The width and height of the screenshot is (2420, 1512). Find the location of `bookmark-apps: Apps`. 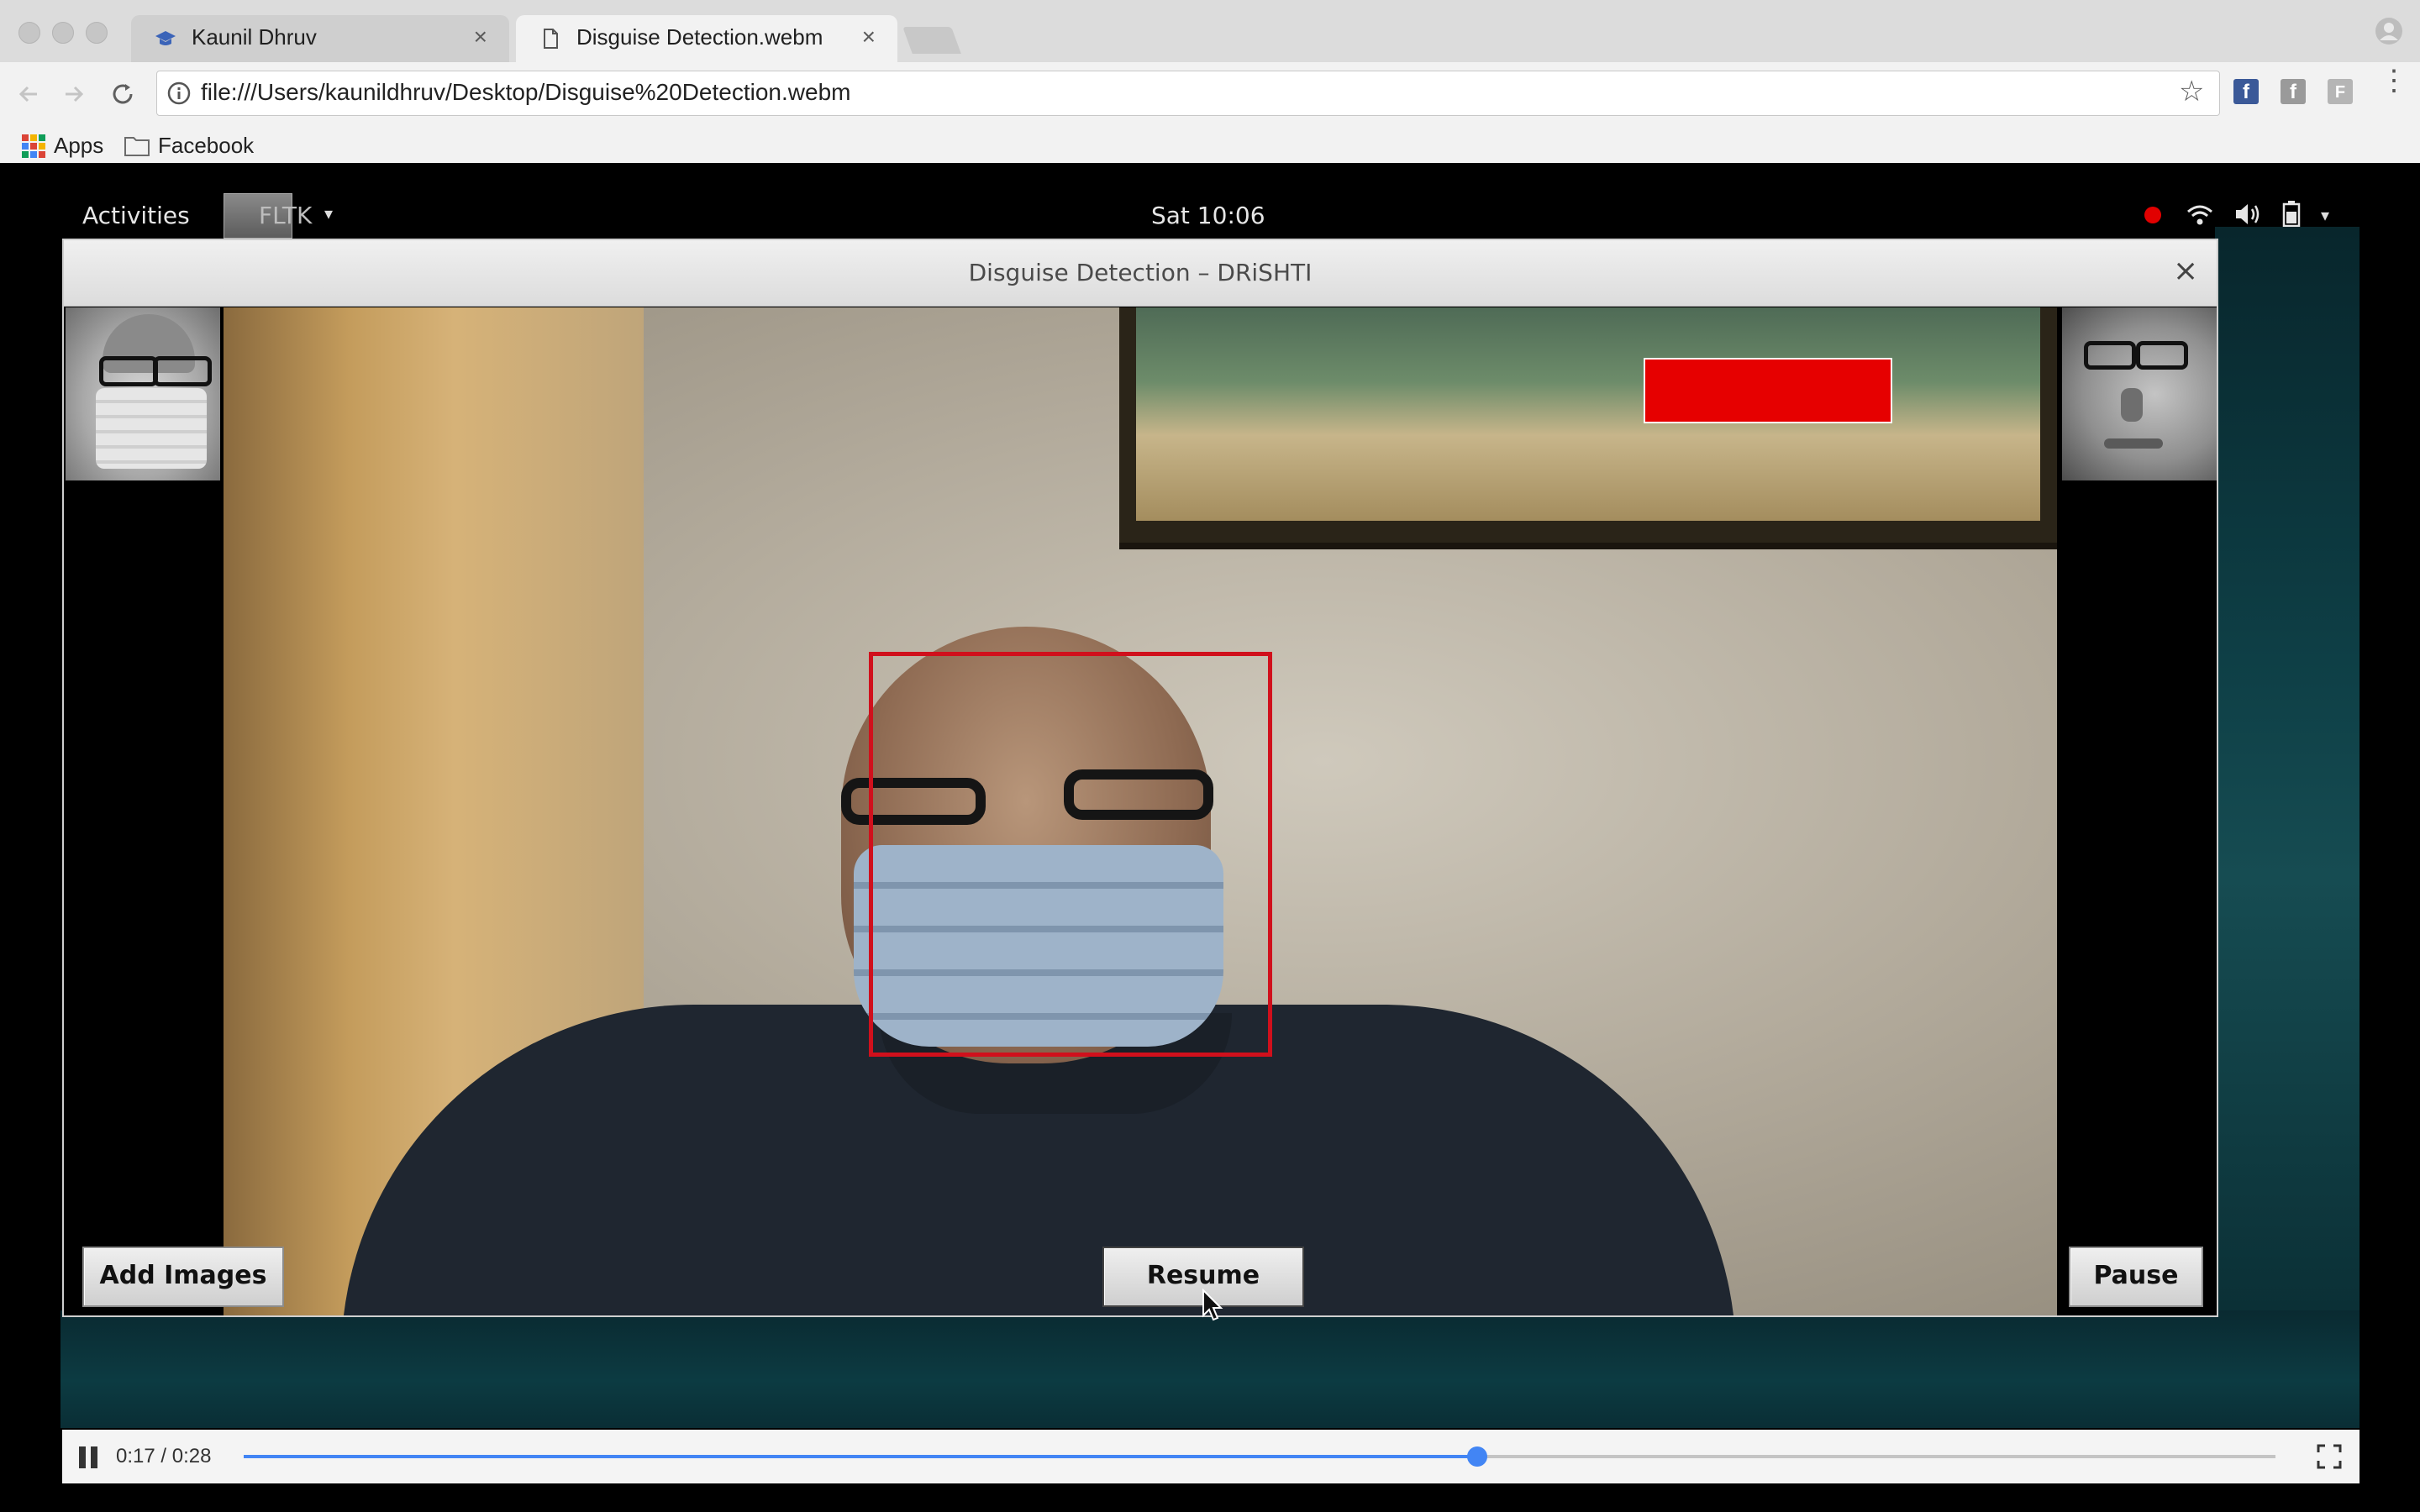

bookmark-apps: Apps is located at coordinates (78, 146).